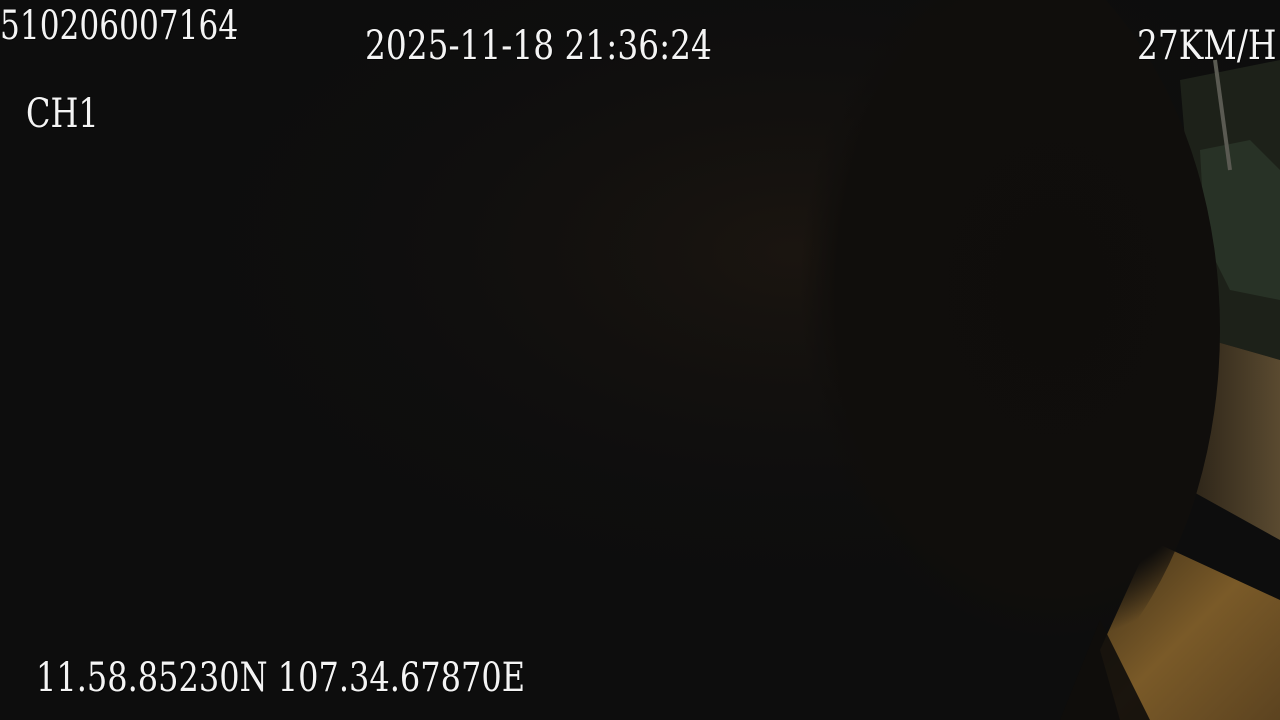  What do you see at coordinates (1207, 46) in the screenshot?
I see `speed-label: 27KM/H` at bounding box center [1207, 46].